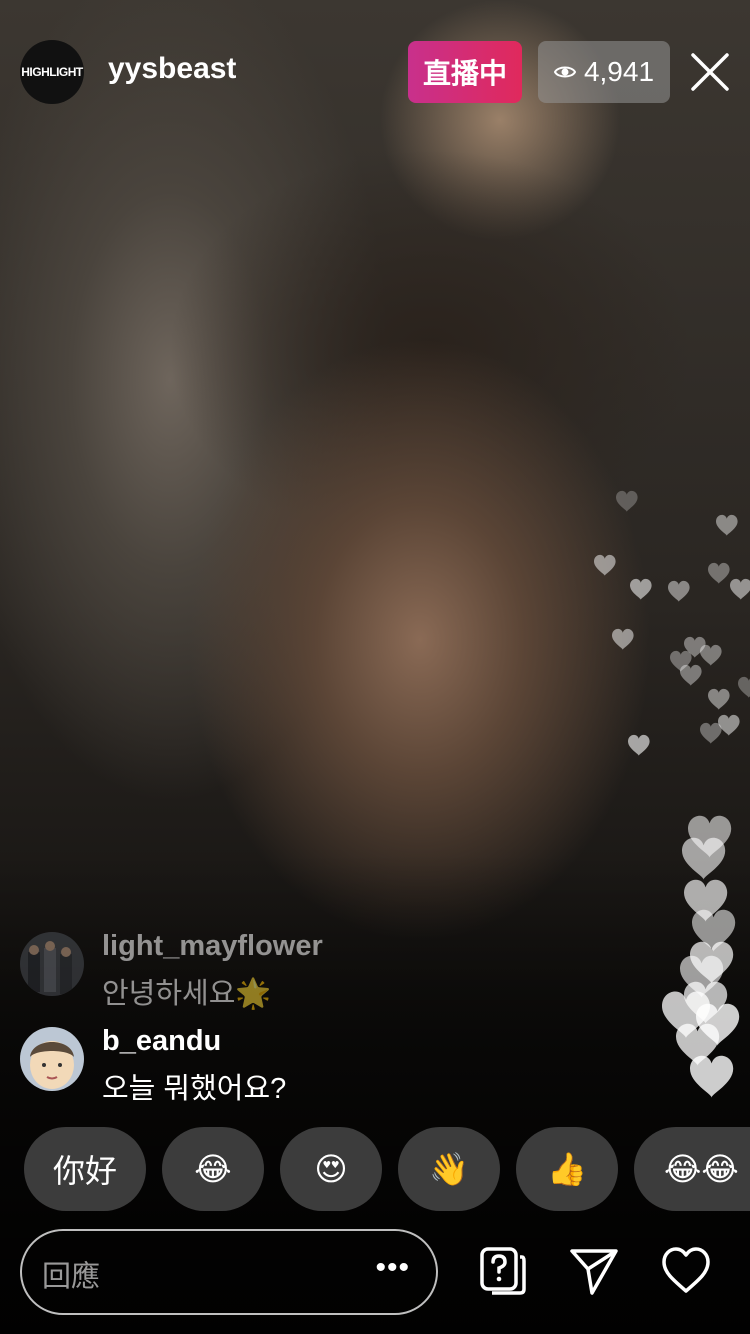 This screenshot has height=1334, width=750. What do you see at coordinates (172, 69) in the screenshot?
I see `host-username: yysbeast` at bounding box center [172, 69].